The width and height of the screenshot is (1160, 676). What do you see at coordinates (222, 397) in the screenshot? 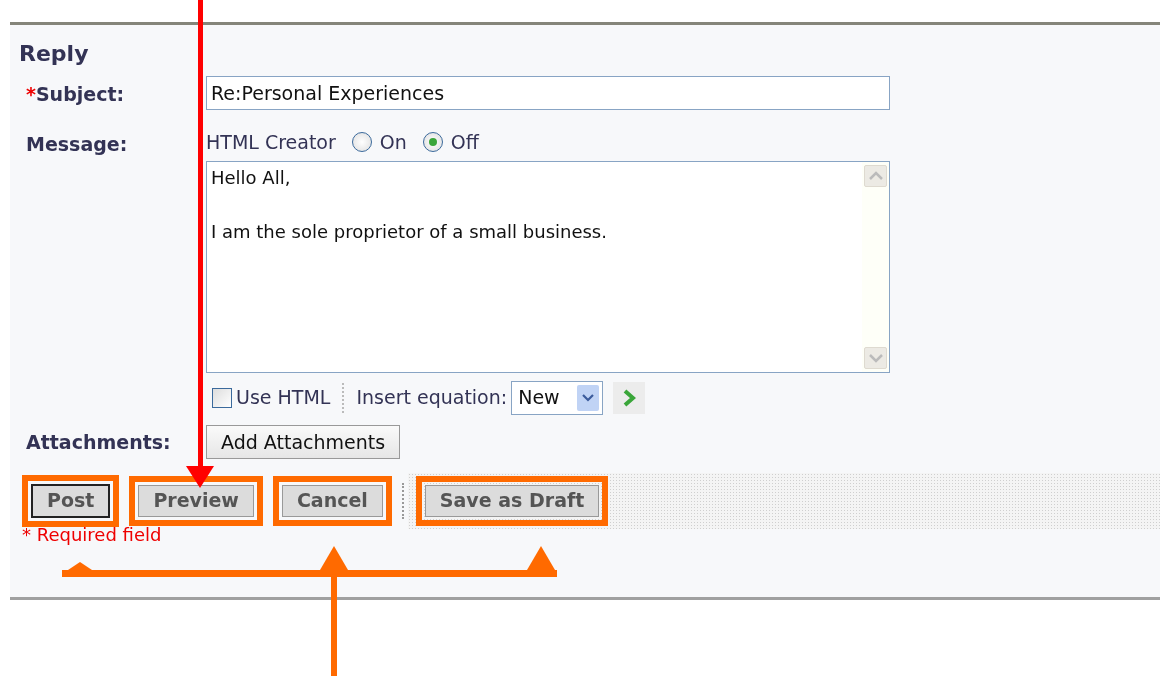
I see `checkbox` at bounding box center [222, 397].